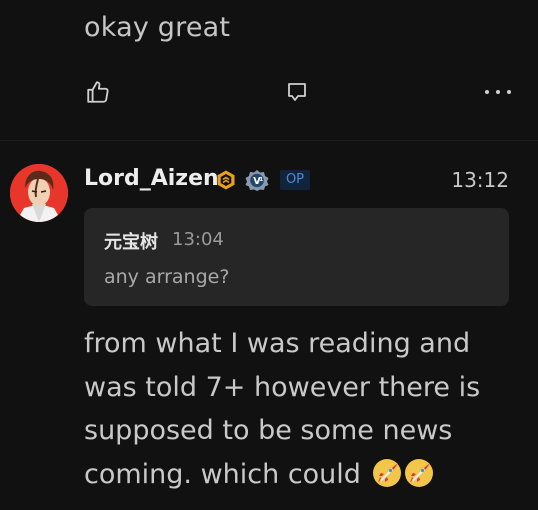 This screenshot has height=510, width=538. What do you see at coordinates (480, 180) in the screenshot?
I see `comment-timestamp: 13:12` at bounding box center [480, 180].